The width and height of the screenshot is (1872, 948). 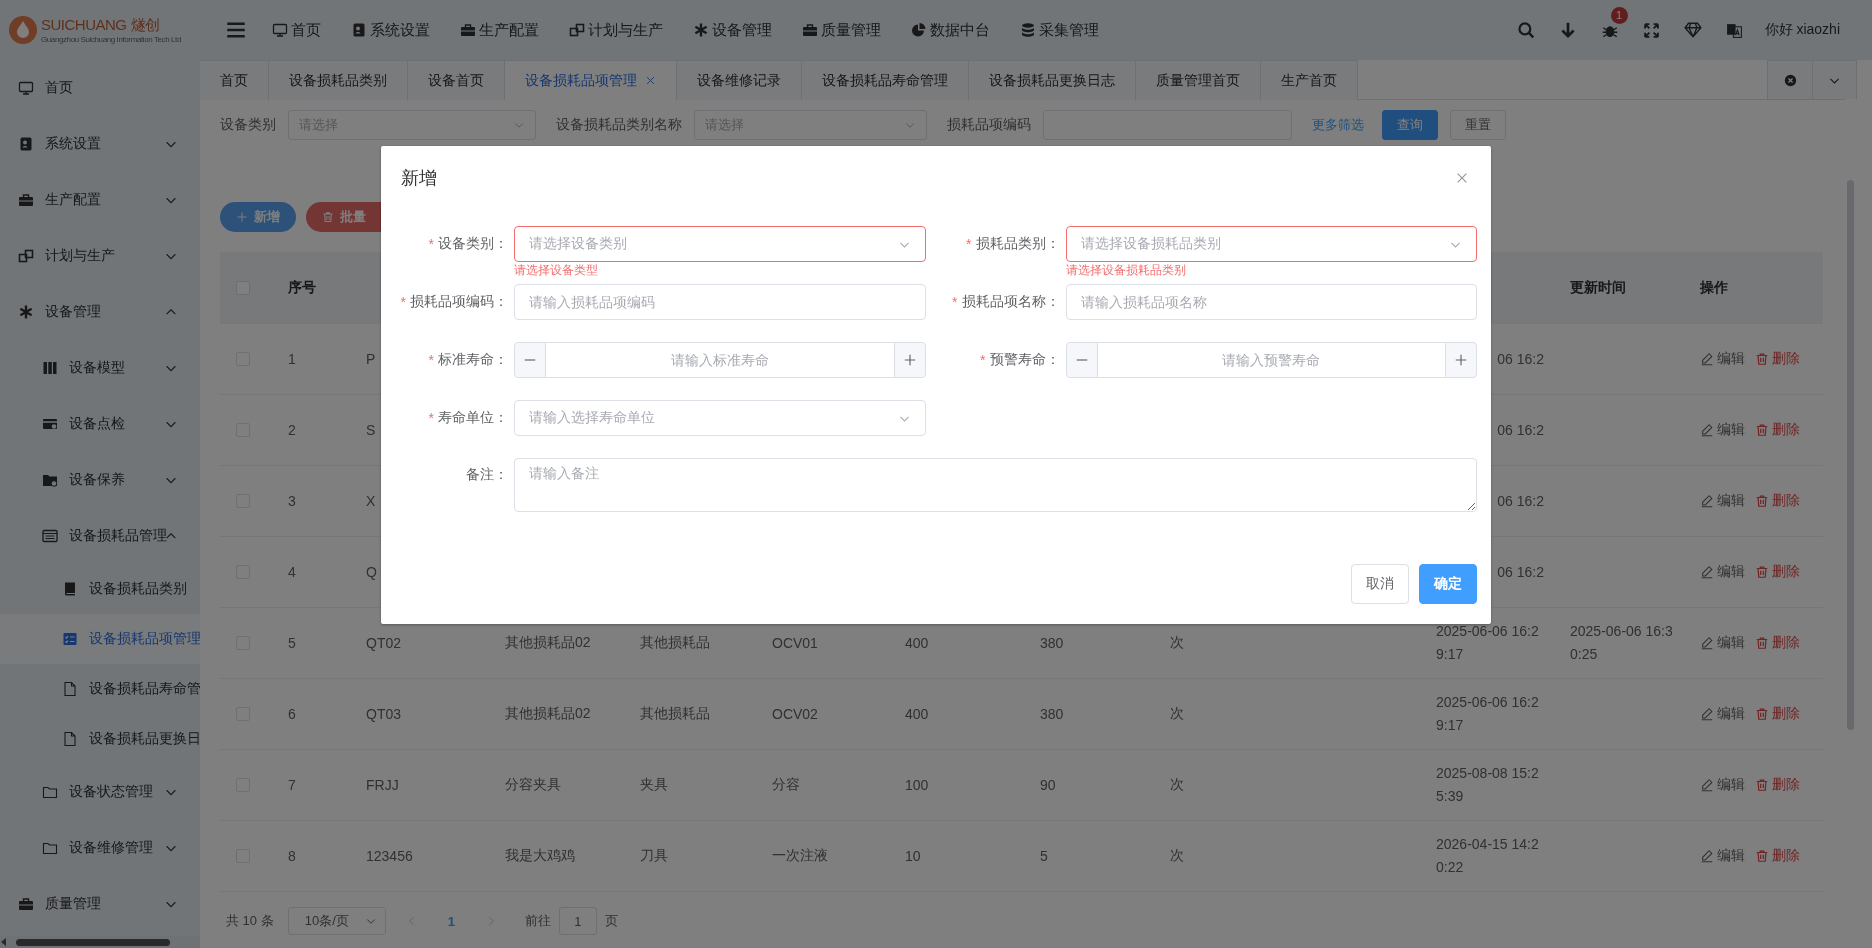 I want to click on plus-icon, so click(x=1461, y=360).